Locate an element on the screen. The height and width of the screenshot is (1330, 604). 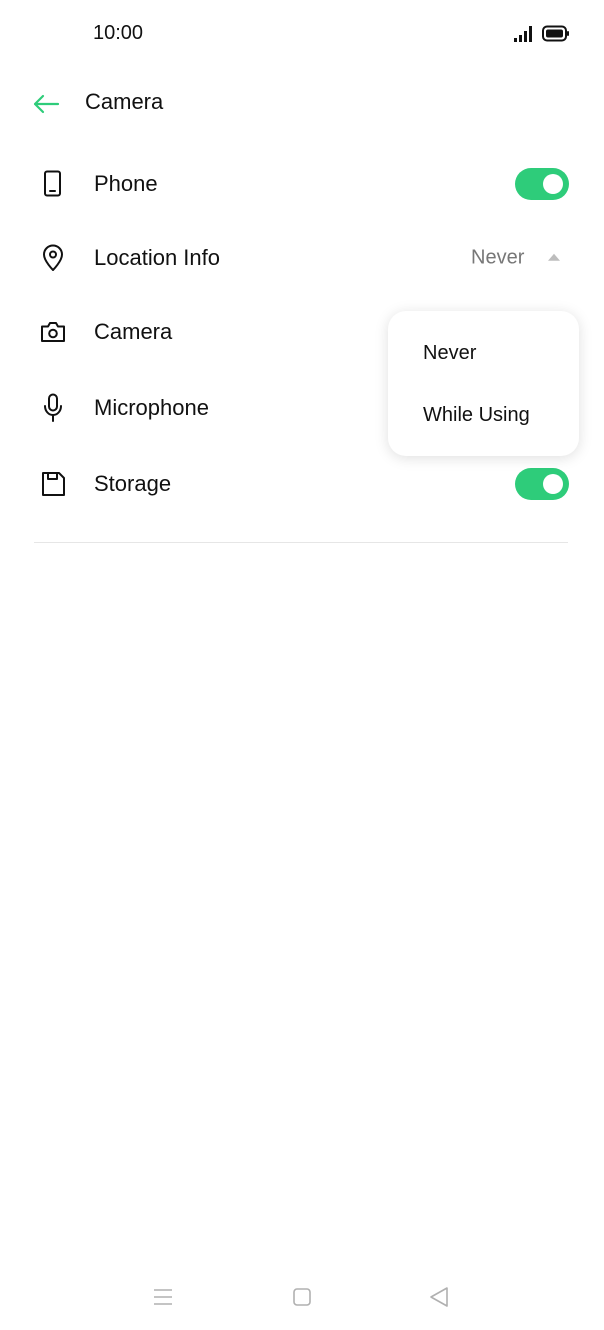
permission-row-phone: Phone is located at coordinates (302, 184).